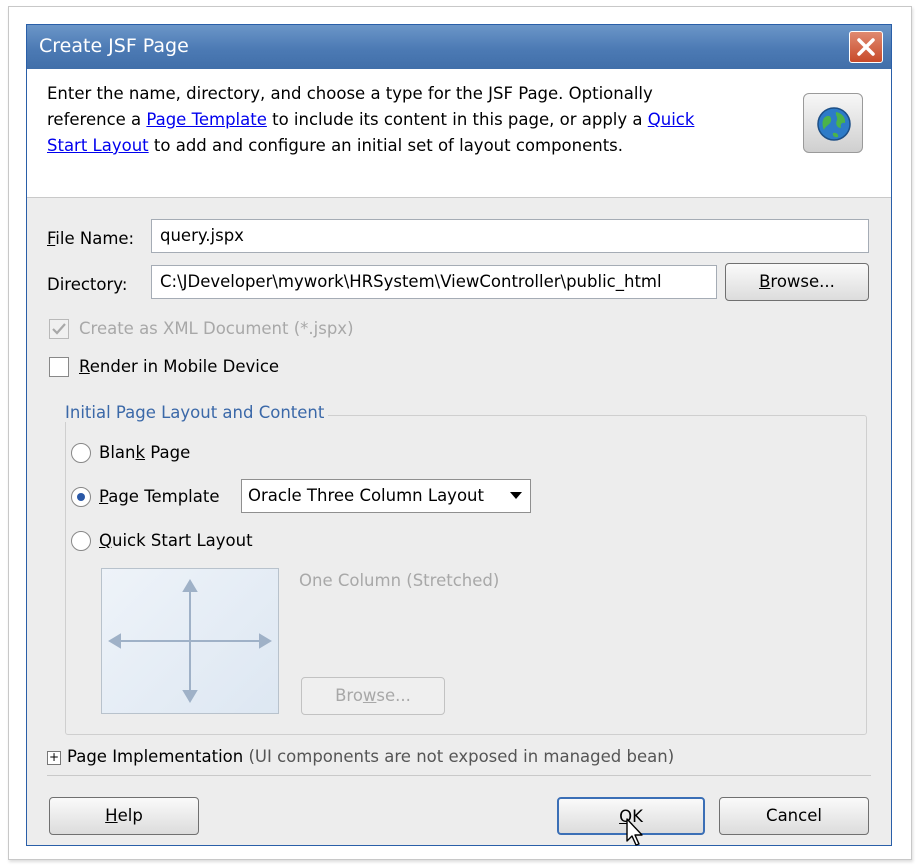 This screenshot has width=920, height=868. Describe the element at coordinates (459, 775) in the screenshot. I see `bottom-separator` at that location.